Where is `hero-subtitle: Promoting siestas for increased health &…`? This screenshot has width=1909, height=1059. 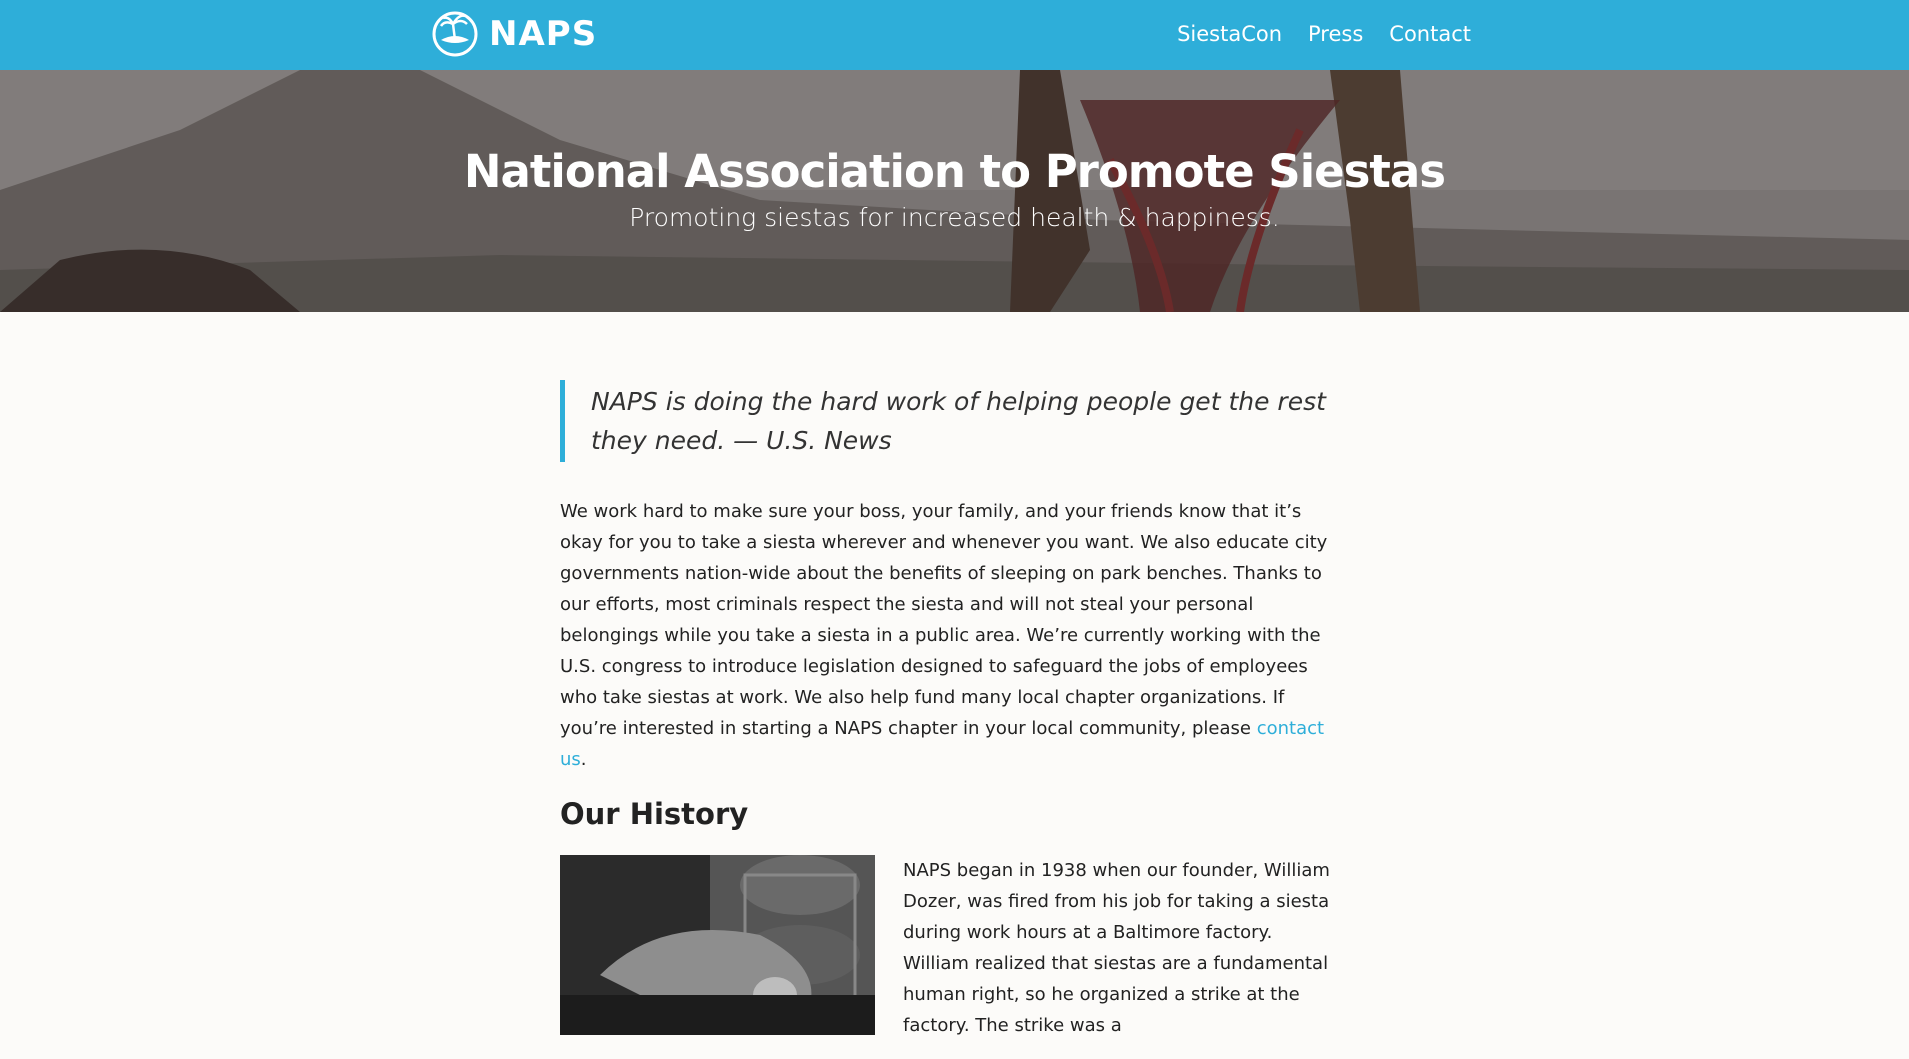
hero-subtitle: Promoting siestas for increased health &… is located at coordinates (954, 217).